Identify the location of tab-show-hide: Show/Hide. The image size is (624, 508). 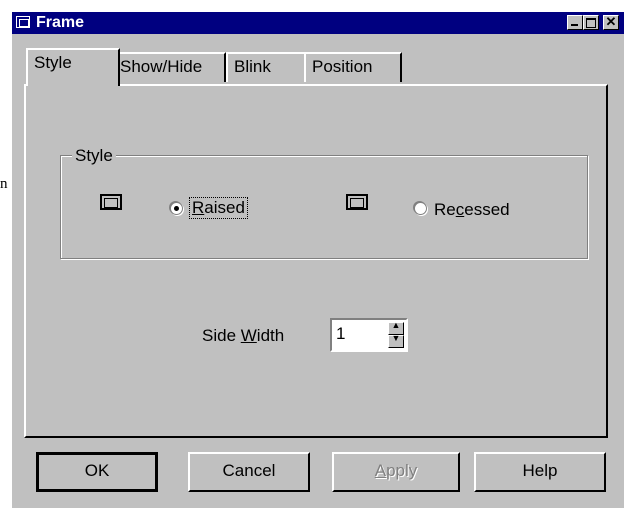
(169, 67).